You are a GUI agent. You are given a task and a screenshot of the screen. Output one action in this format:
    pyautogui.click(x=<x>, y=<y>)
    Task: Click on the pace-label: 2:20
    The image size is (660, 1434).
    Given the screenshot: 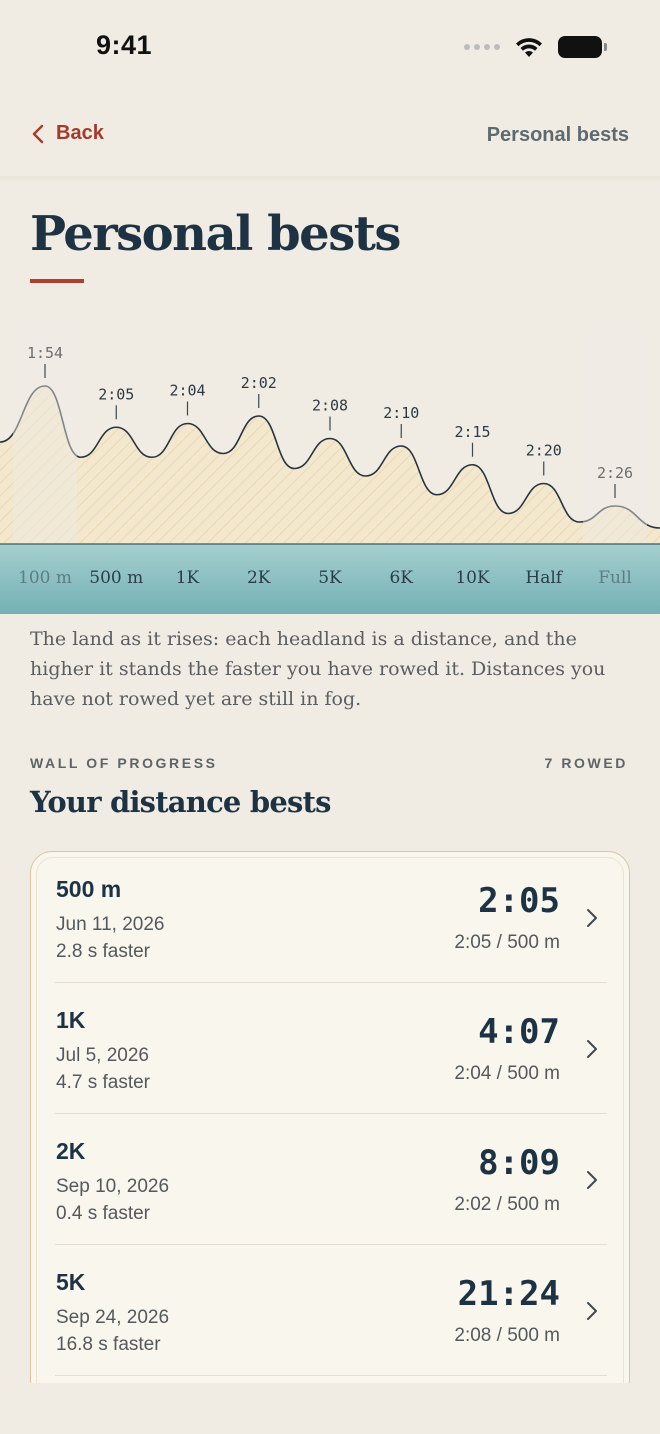 What is the action you would take?
    pyautogui.click(x=544, y=451)
    